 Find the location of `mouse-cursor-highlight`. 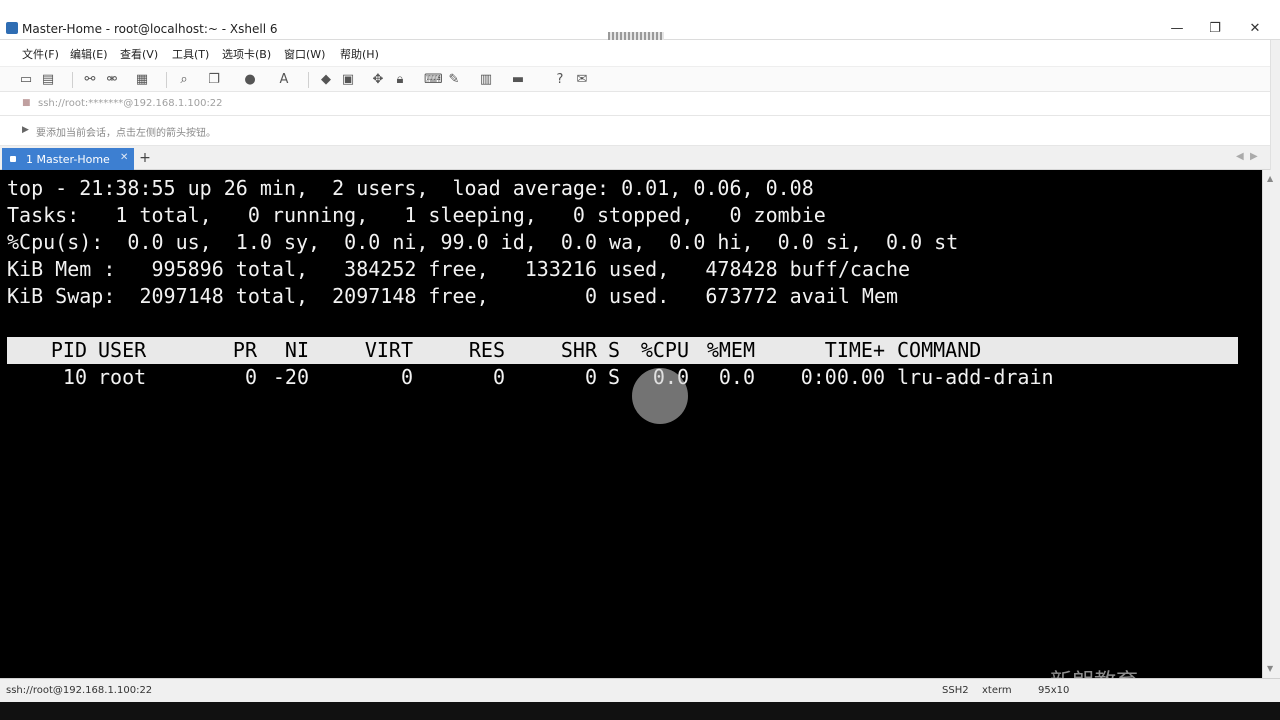

mouse-cursor-highlight is located at coordinates (660, 396).